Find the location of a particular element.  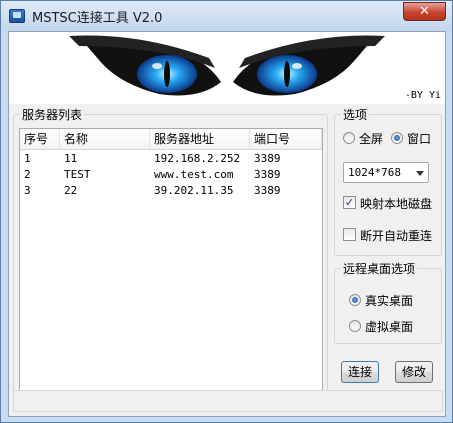

auto-reconnect-checkbox is located at coordinates (349, 234).